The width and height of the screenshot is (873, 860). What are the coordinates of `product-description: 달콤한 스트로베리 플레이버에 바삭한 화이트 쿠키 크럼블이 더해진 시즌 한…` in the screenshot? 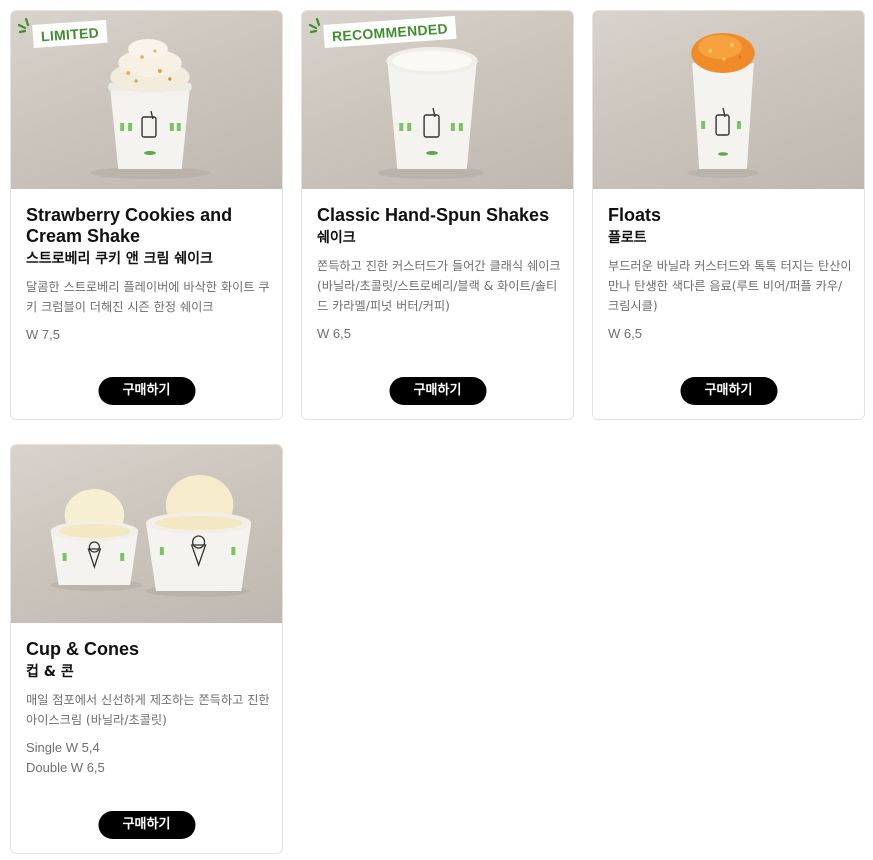 It's located at (148, 297).